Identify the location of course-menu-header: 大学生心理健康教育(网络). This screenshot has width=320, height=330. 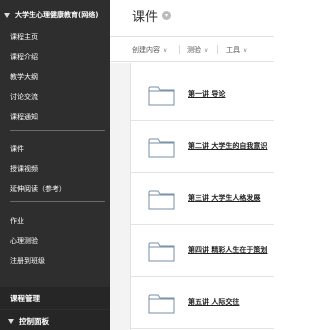
(55, 15).